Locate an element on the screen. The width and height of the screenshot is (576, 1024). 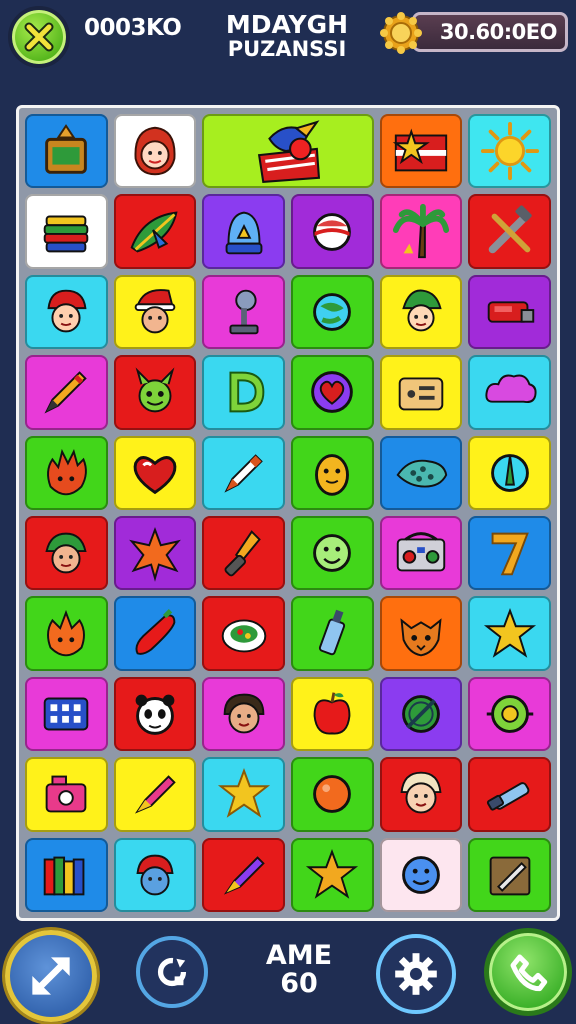
refresh-button is located at coordinates (172, 972).